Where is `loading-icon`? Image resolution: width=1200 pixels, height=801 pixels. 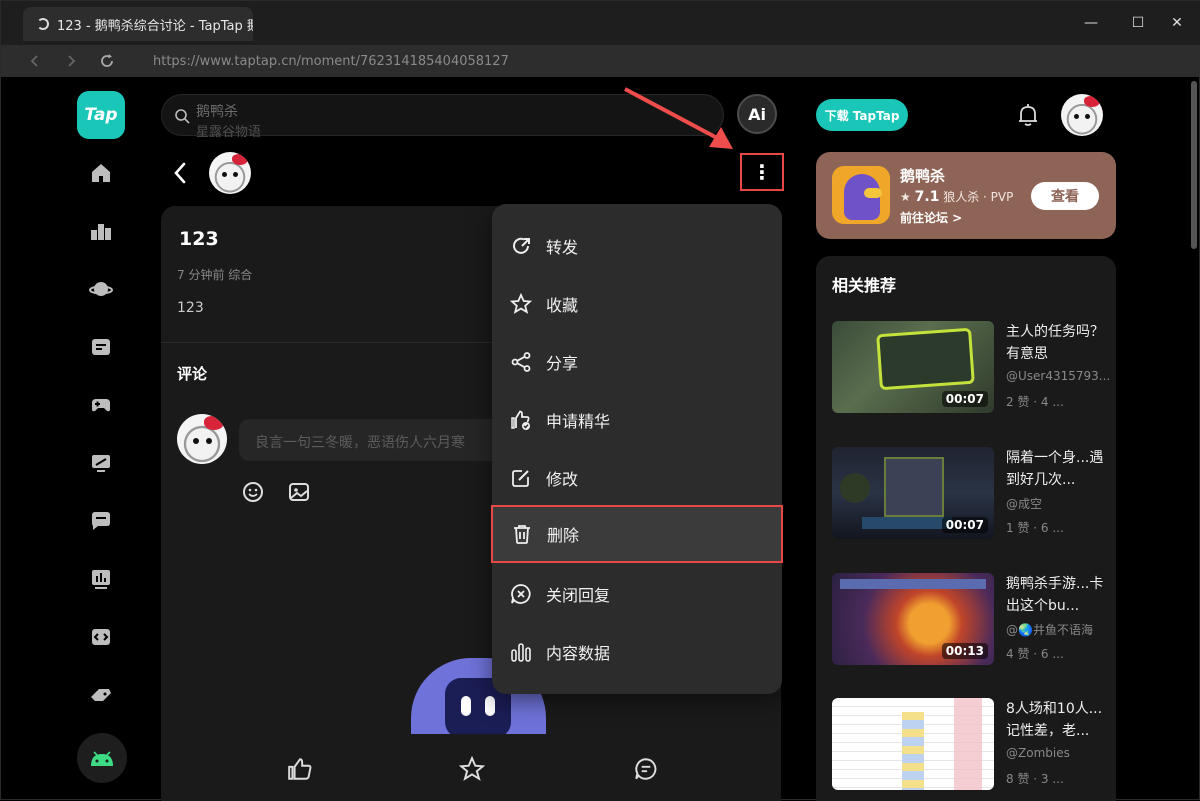
loading-icon is located at coordinates (43, 24).